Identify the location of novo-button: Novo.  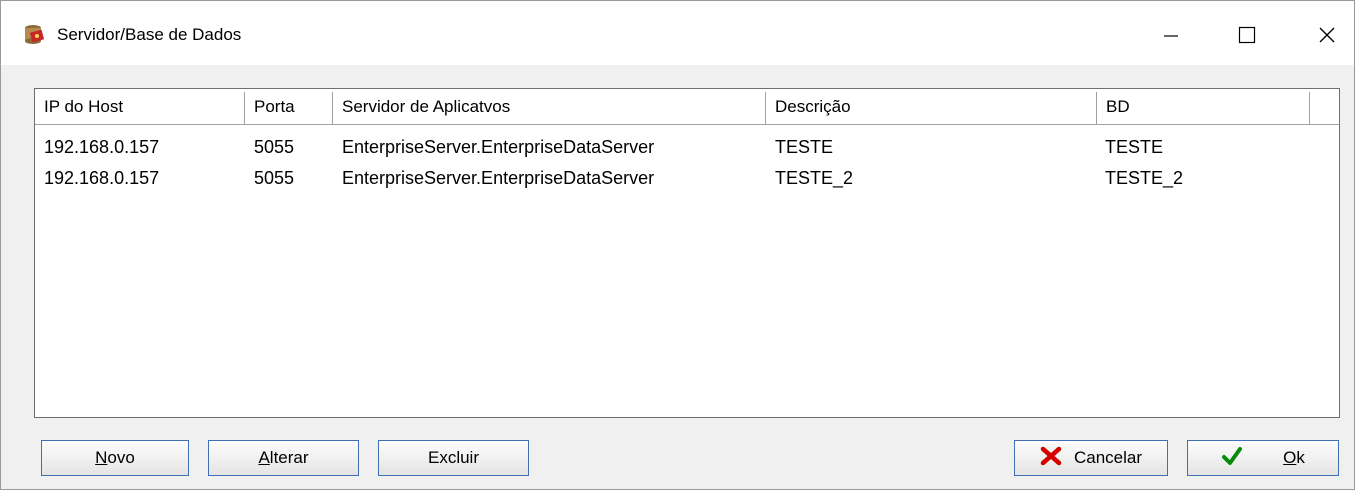
(115, 458).